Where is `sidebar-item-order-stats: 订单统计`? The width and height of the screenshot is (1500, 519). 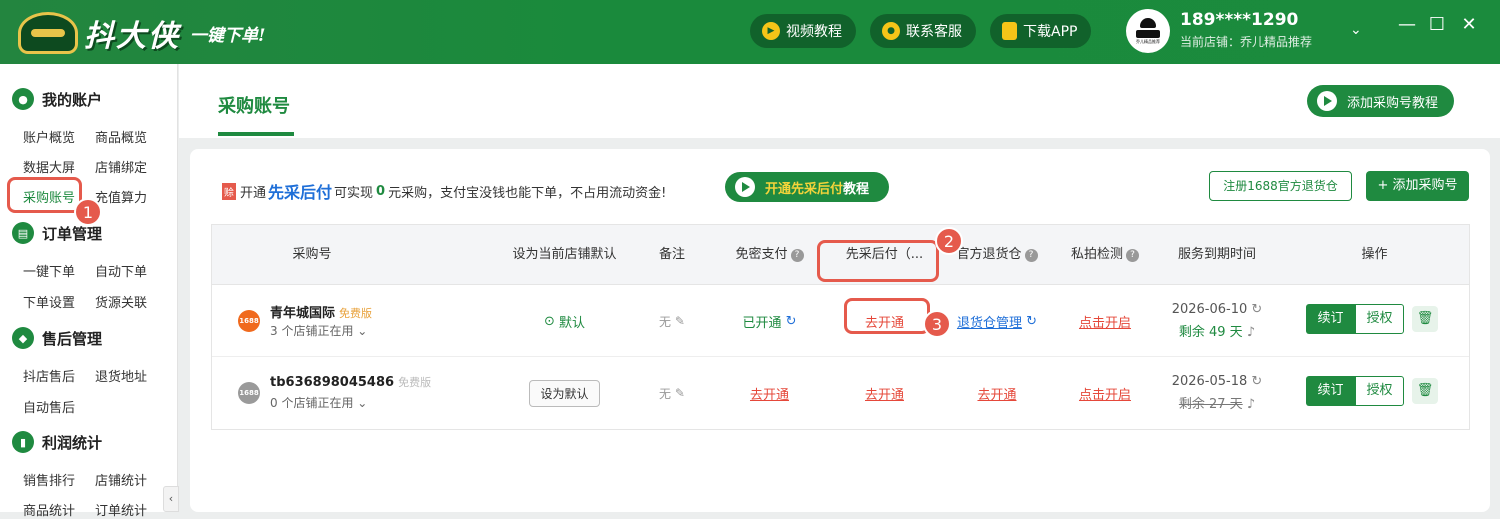 sidebar-item-order-stats: 订单统计 is located at coordinates (121, 509).